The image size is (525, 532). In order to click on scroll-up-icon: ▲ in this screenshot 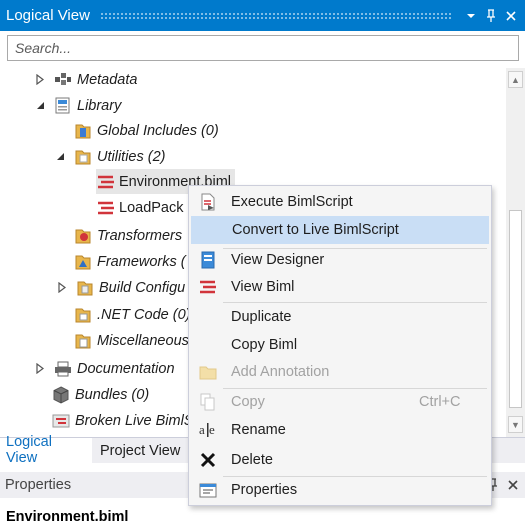, I will do `click(515, 79)`.